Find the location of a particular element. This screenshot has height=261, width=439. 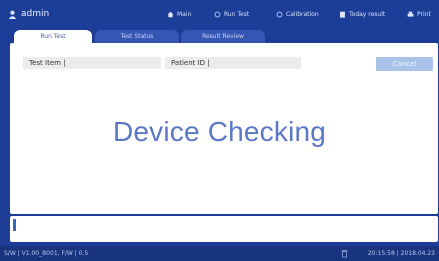

tab-result-review-label: Result Review is located at coordinates (223, 36).